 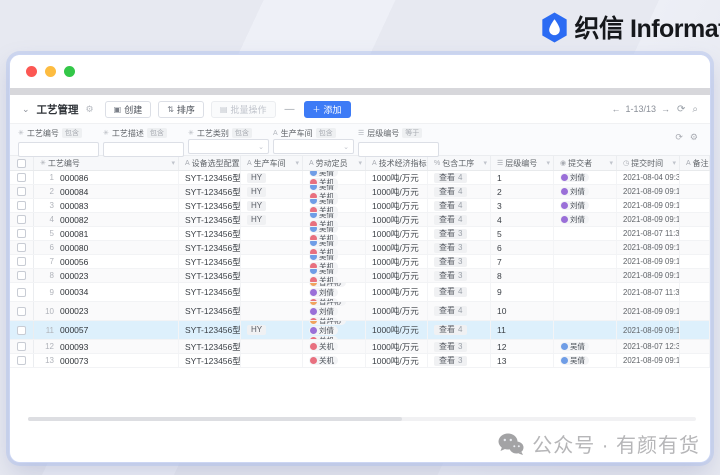 What do you see at coordinates (585, 346) in the screenshot?
I see `cell-submitter: 吴倩` at bounding box center [585, 346].